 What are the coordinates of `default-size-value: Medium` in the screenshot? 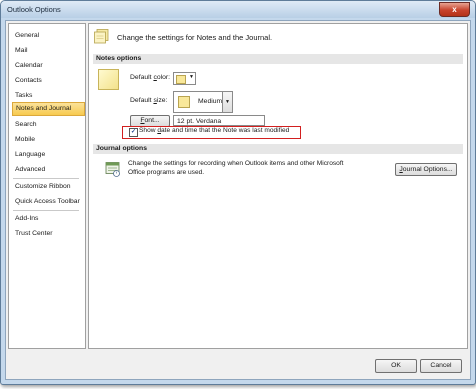 It's located at (210, 101).